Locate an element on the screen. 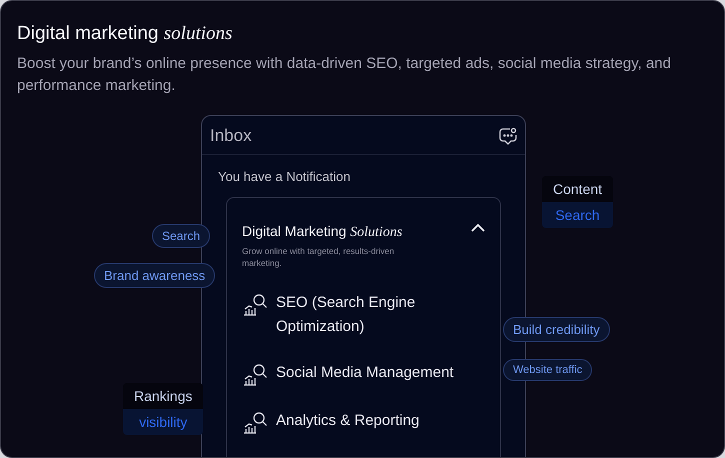  service-item: Social Media Management is located at coordinates (365, 373).